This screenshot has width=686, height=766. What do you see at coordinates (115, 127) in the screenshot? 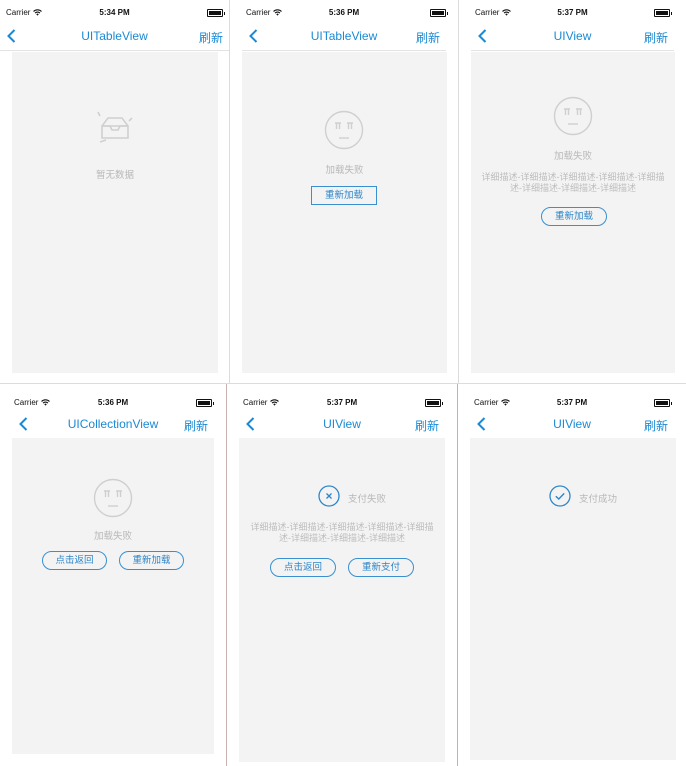
I see `empty-box-icon` at bounding box center [115, 127].